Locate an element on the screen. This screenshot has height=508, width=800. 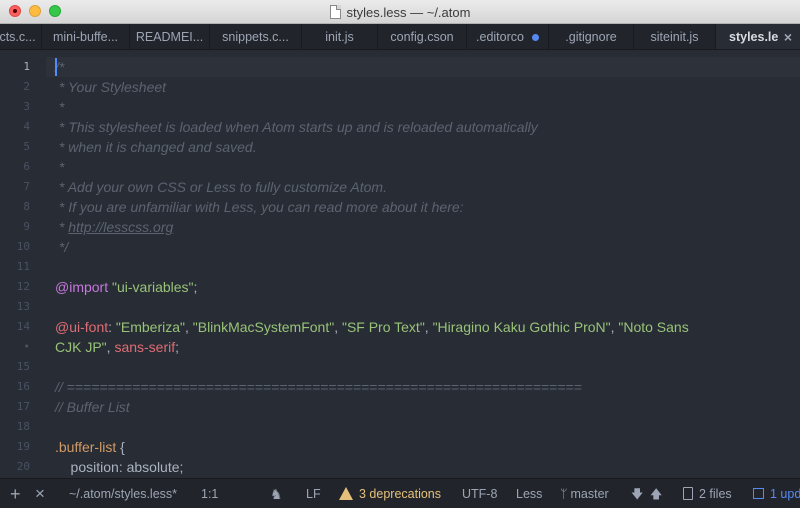
git-push-icon: 🡅 is located at coordinates (656, 493).